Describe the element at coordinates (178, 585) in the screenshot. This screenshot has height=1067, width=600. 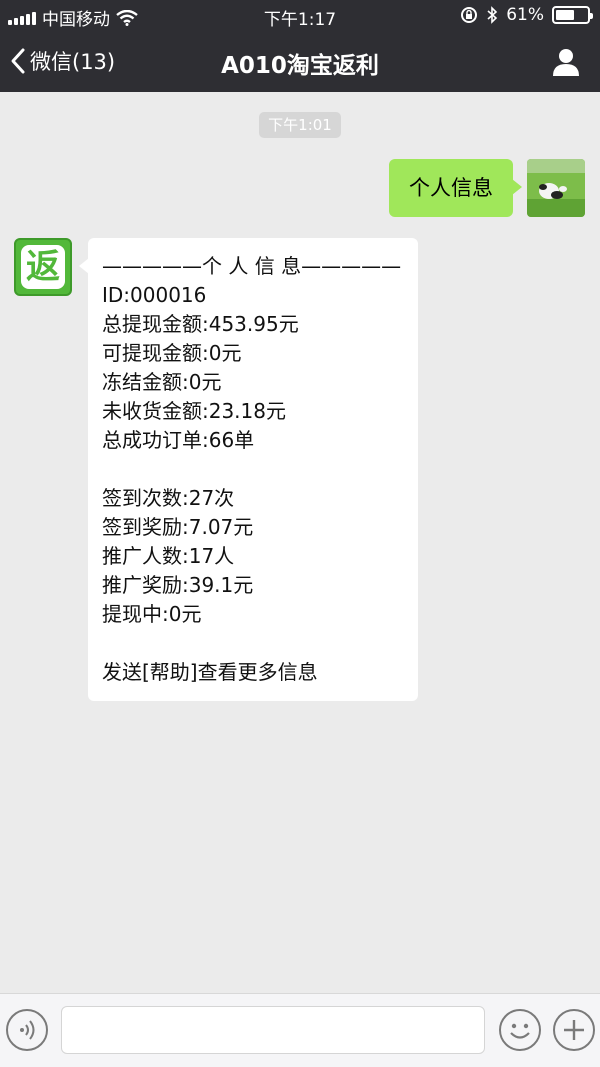
I see `reply-line: 推广奖励:39.1元` at that location.